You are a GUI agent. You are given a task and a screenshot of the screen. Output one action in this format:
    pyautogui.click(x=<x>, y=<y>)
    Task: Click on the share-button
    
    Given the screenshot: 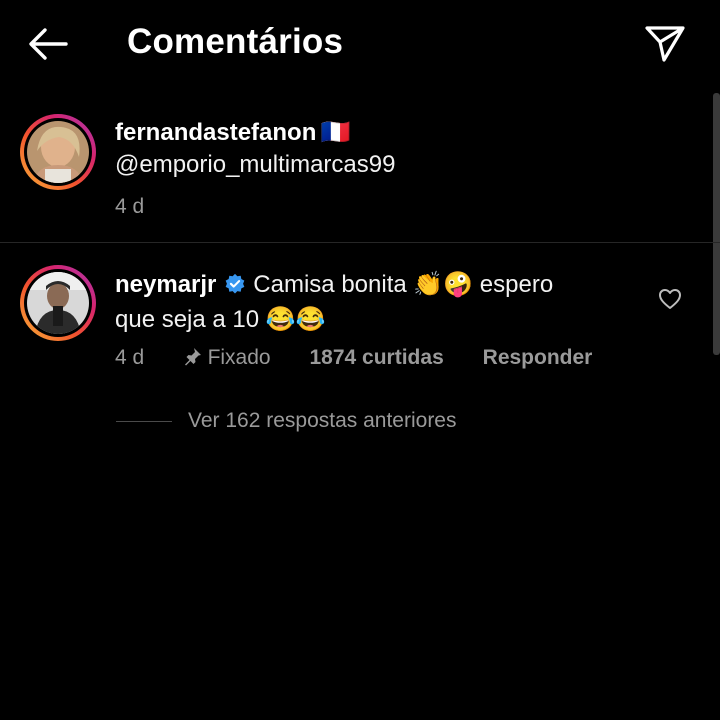 What is the action you would take?
    pyautogui.click(x=665, y=44)
    